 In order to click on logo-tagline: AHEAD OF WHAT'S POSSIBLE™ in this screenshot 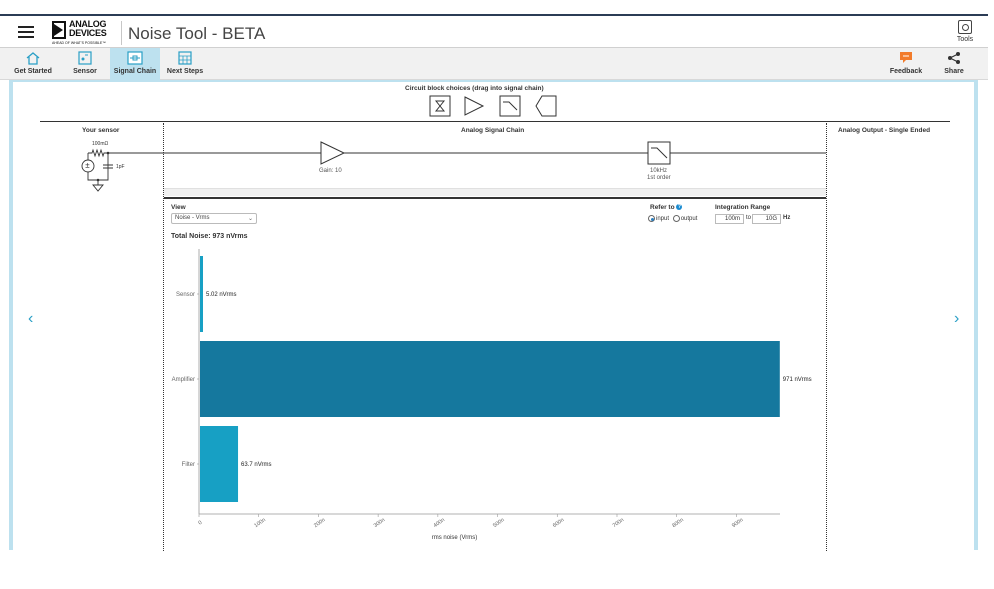, I will do `click(79, 43)`.